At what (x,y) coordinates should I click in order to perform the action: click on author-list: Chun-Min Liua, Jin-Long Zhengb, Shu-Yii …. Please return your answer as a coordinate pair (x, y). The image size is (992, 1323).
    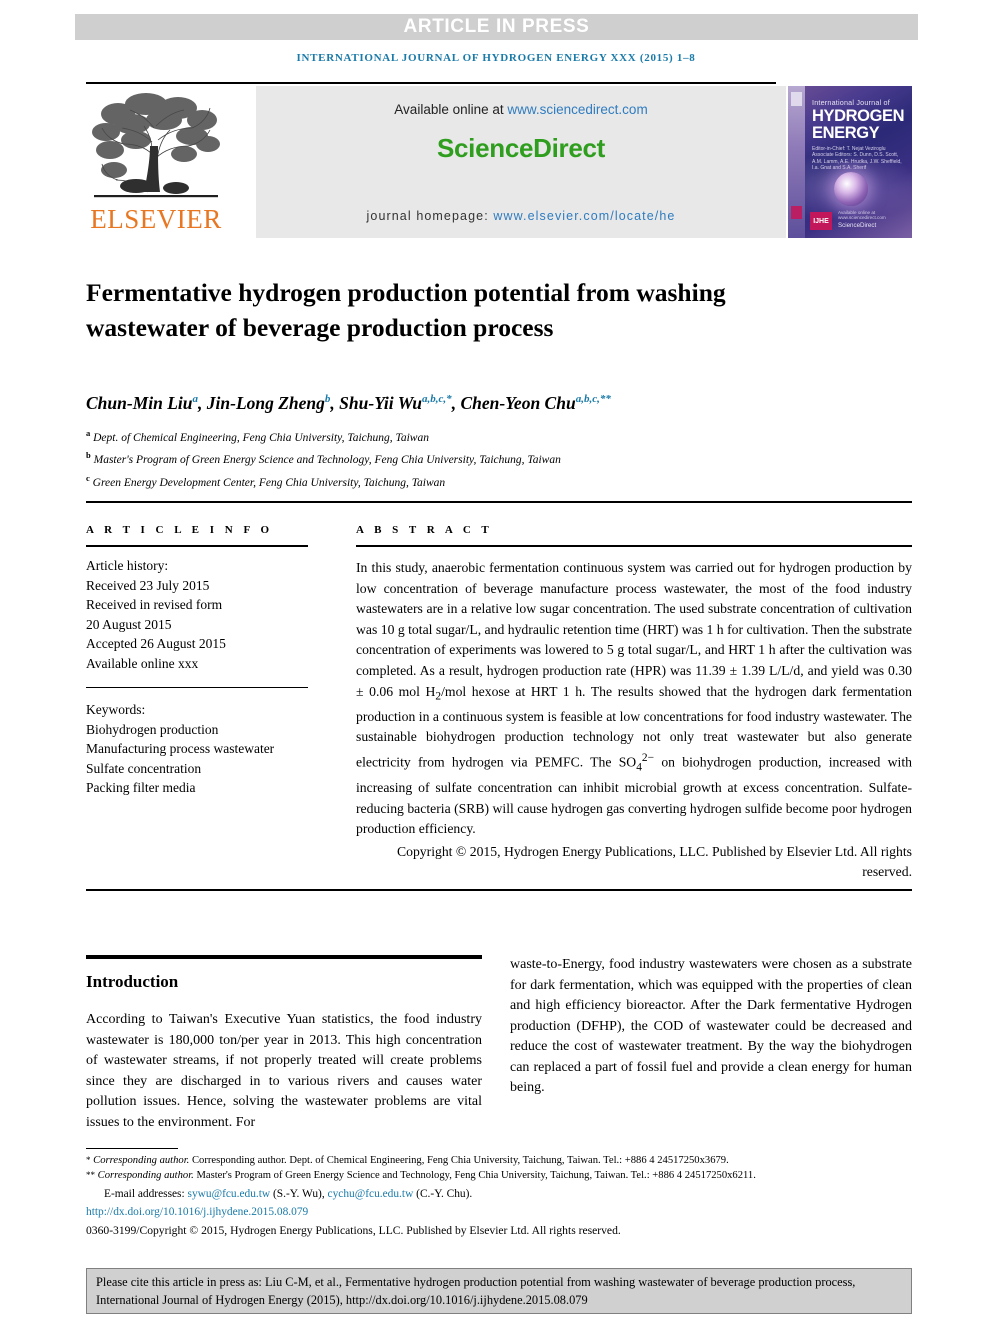
    Looking at the image, I should click on (348, 403).